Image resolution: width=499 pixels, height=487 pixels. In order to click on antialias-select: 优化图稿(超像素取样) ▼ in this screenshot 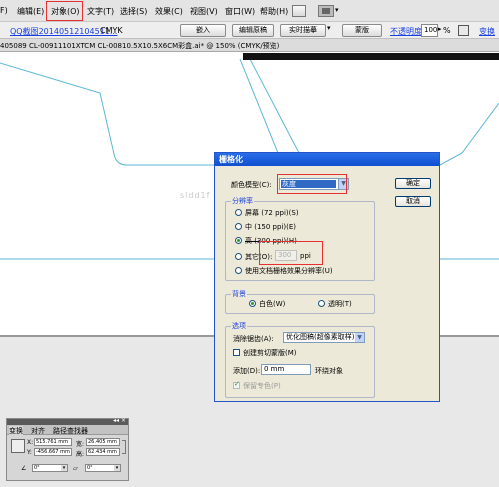, I will do `click(324, 337)`.